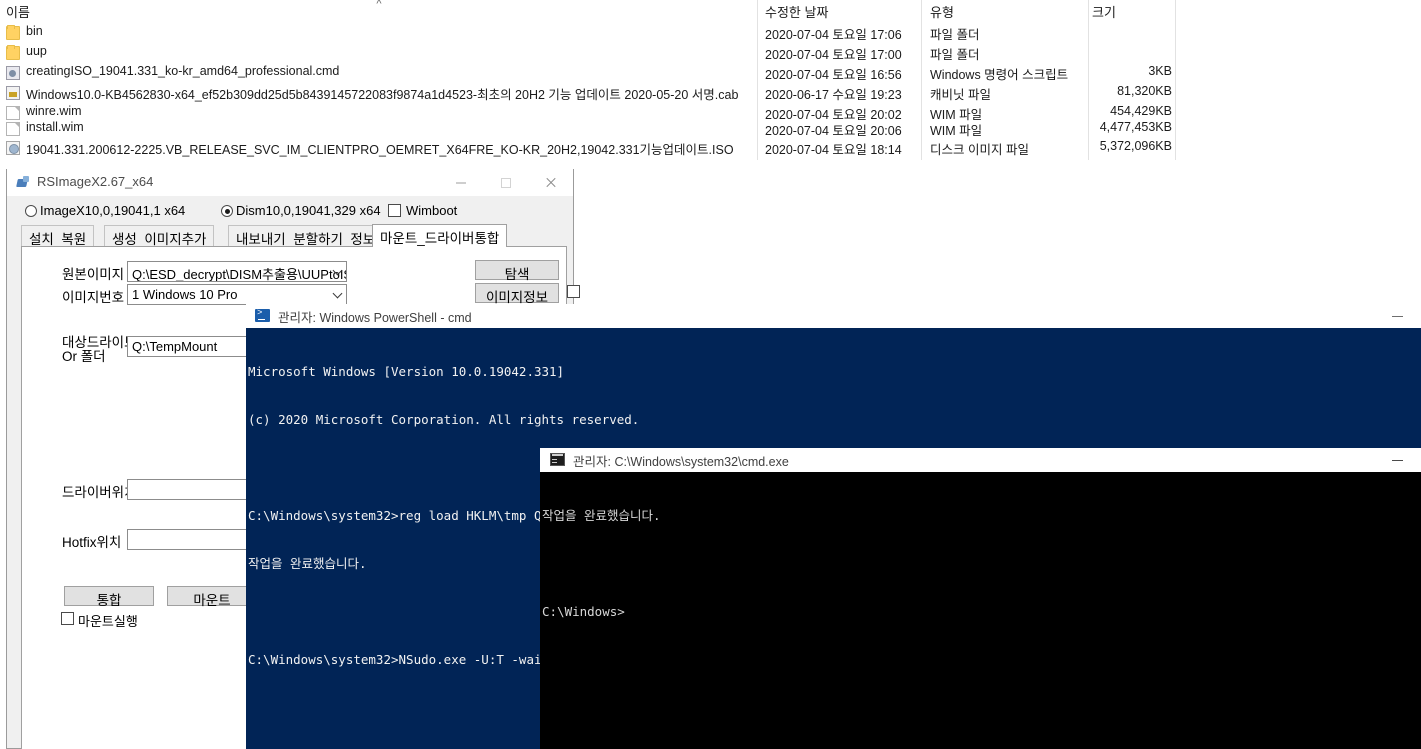  Describe the element at coordinates (833, 75) in the screenshot. I see `file-date: 2020-07-04 토요일 16:56` at that location.